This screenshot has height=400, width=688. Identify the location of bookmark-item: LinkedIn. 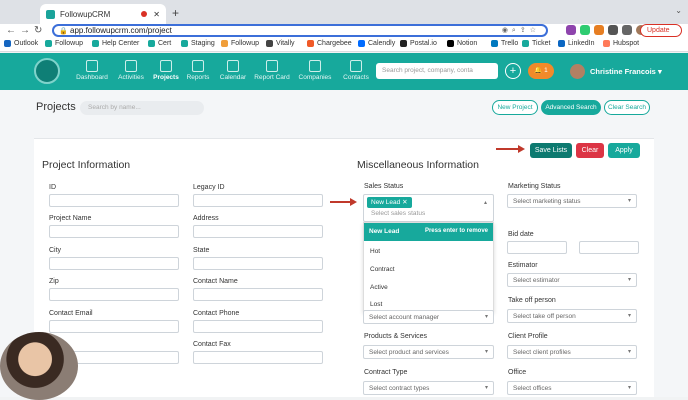
(576, 43).